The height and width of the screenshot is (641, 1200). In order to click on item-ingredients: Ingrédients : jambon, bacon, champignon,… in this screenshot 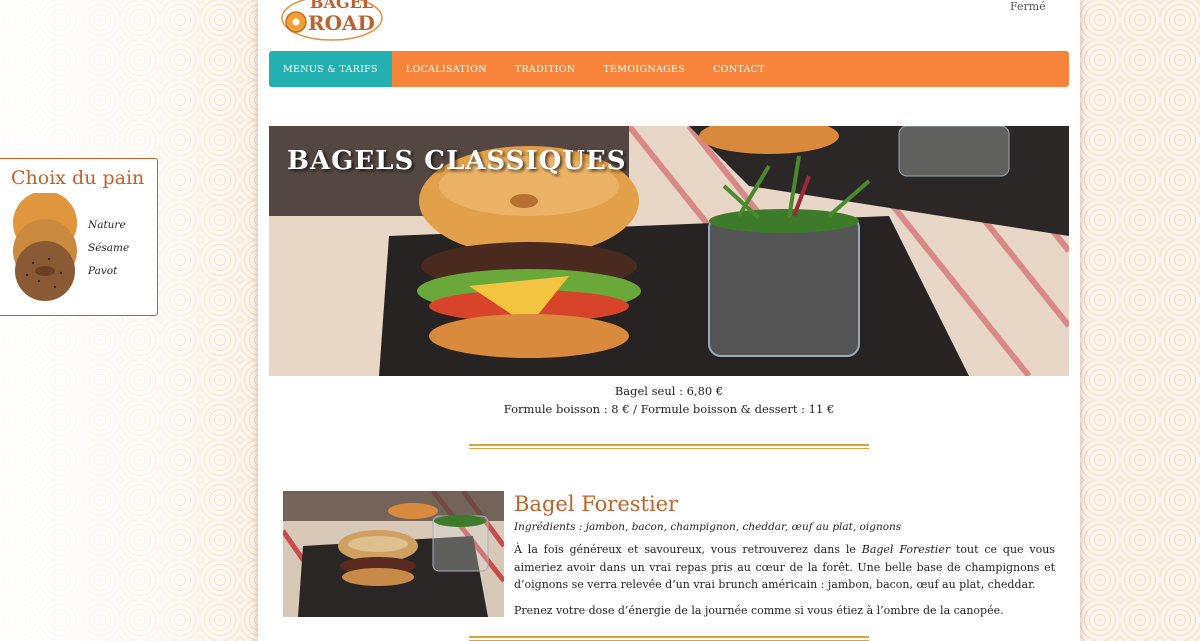, I will do `click(708, 527)`.